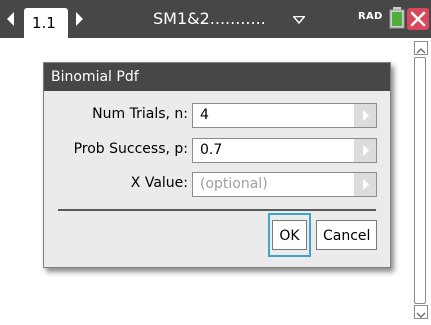  I want to click on angle-mode-indicator: RAD, so click(370, 16).